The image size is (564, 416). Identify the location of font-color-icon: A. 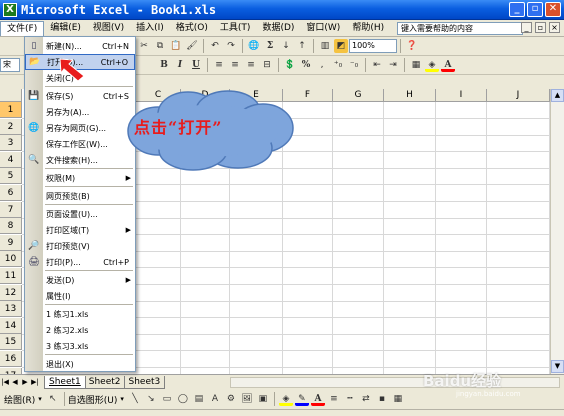
(448, 65).